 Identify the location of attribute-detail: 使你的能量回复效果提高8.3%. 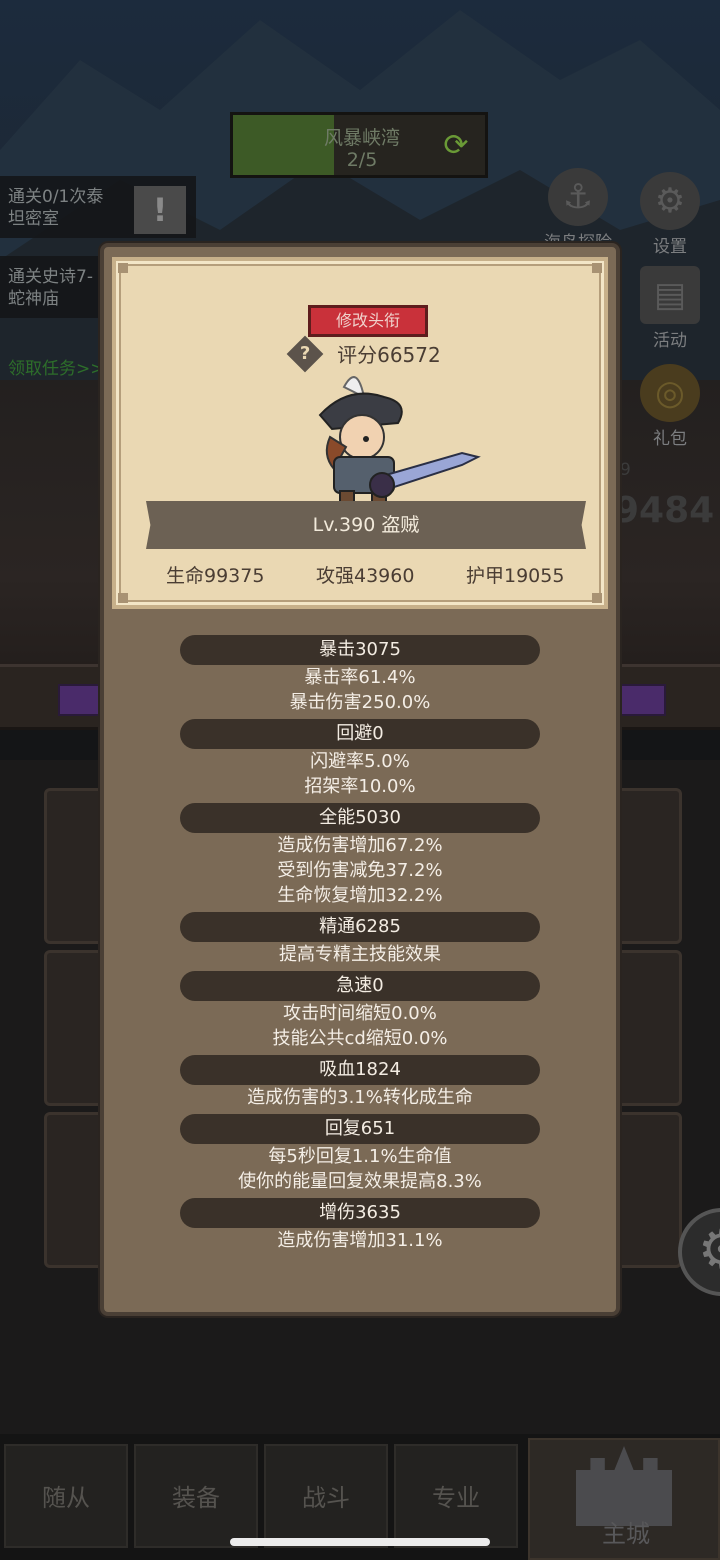
(360, 1181).